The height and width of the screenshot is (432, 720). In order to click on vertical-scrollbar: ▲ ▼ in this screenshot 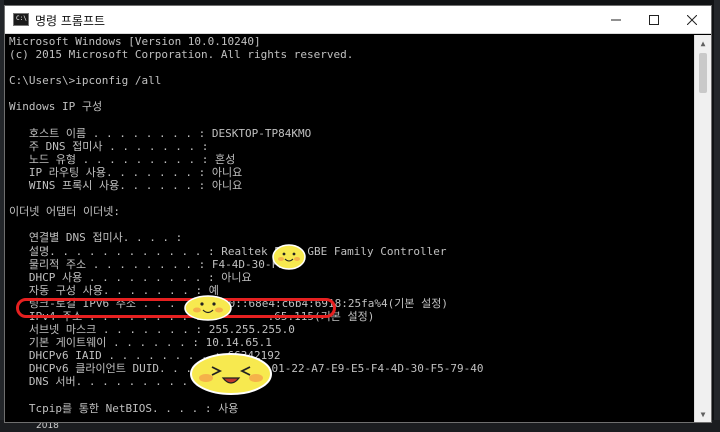, I will do `click(702, 228)`.